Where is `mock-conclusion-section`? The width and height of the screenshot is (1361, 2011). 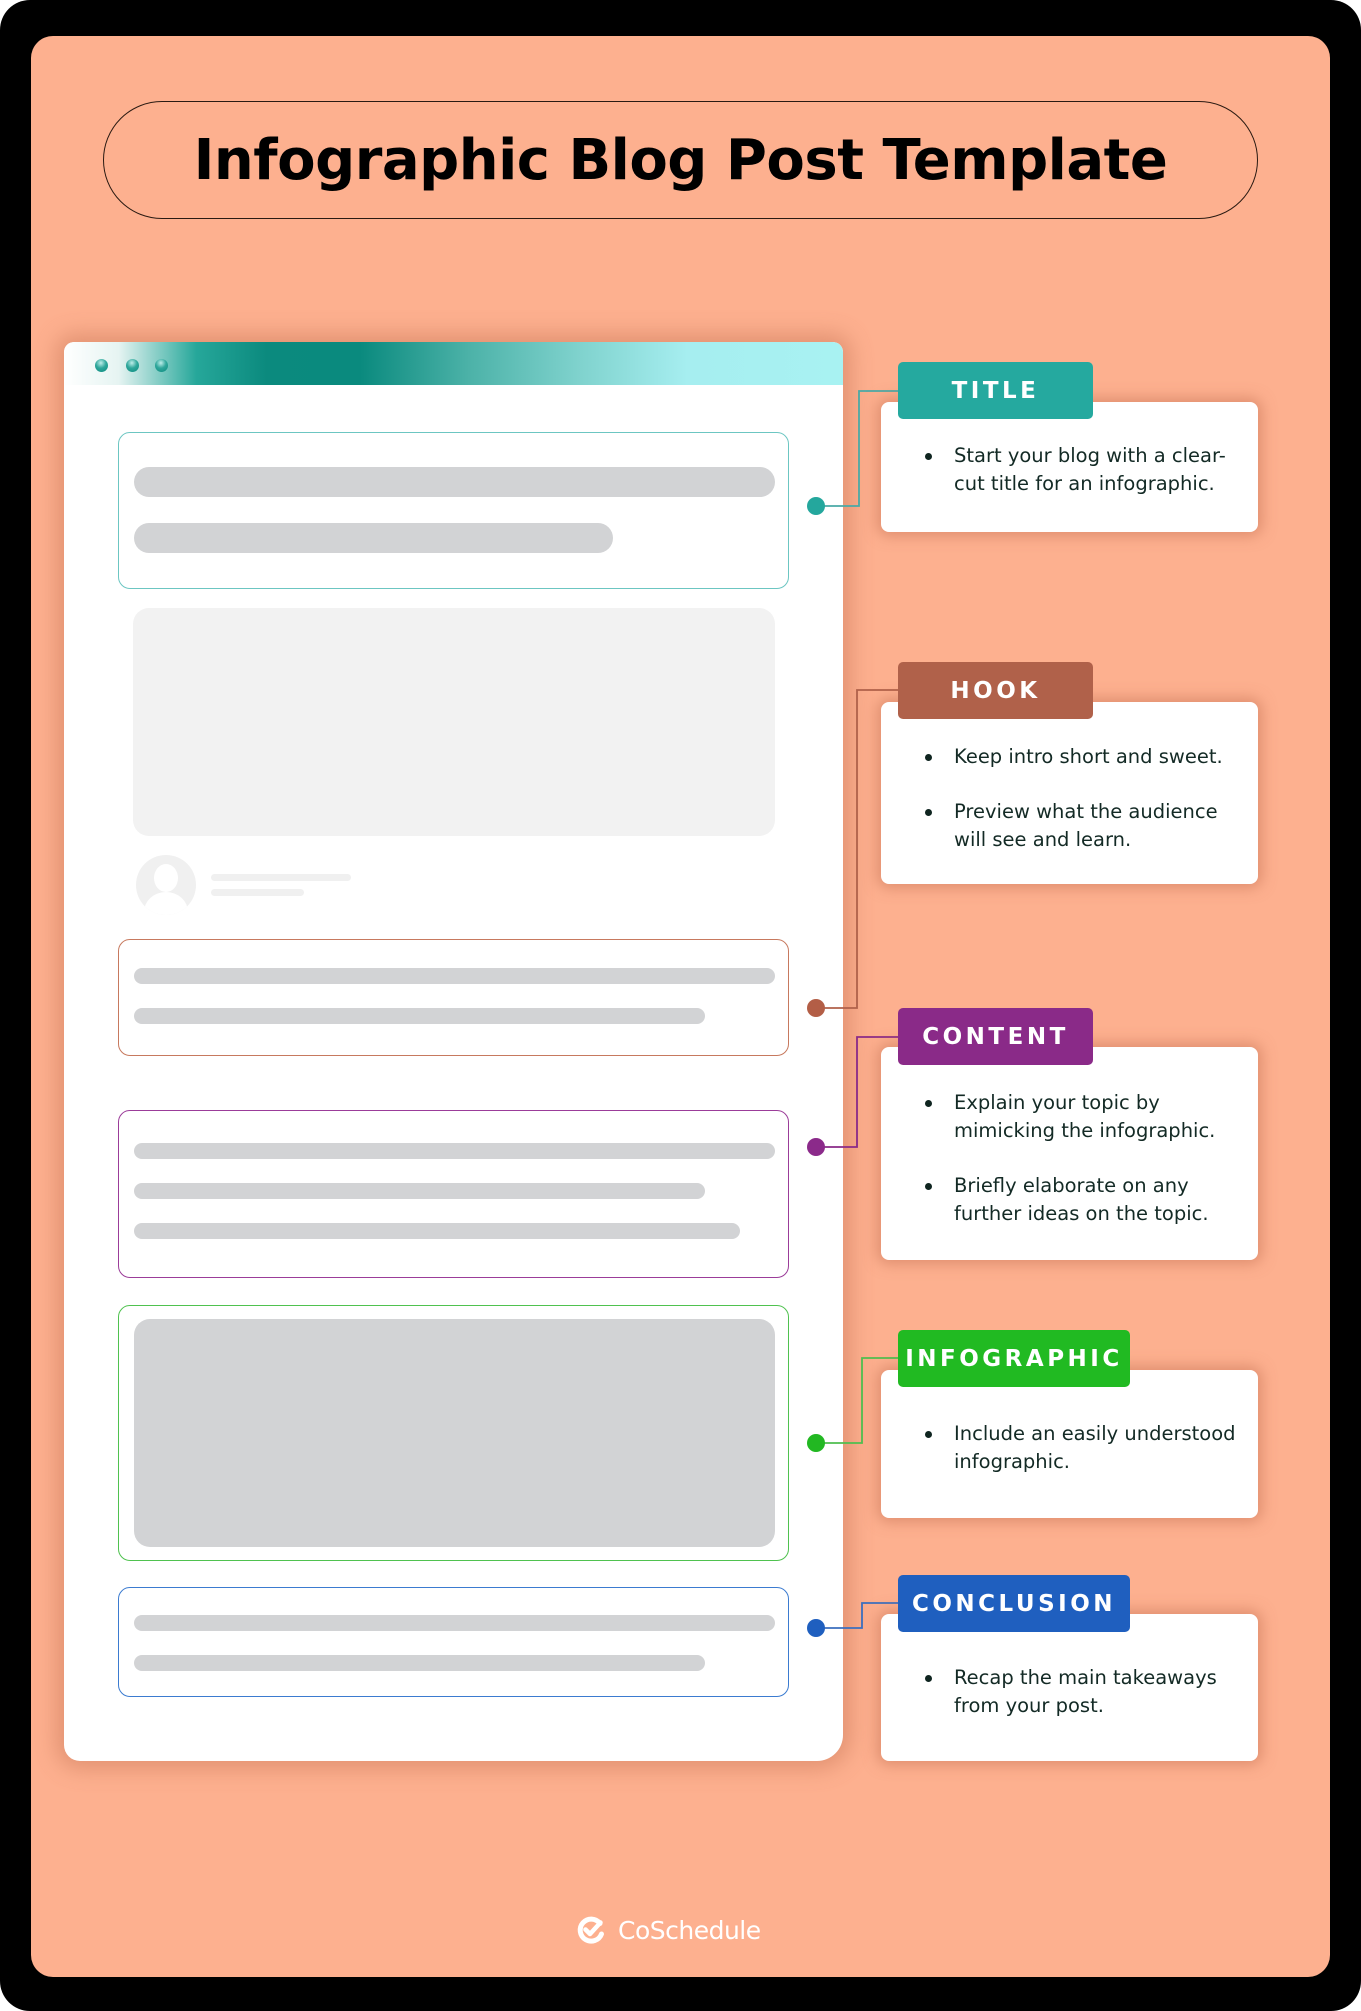 mock-conclusion-section is located at coordinates (453, 1642).